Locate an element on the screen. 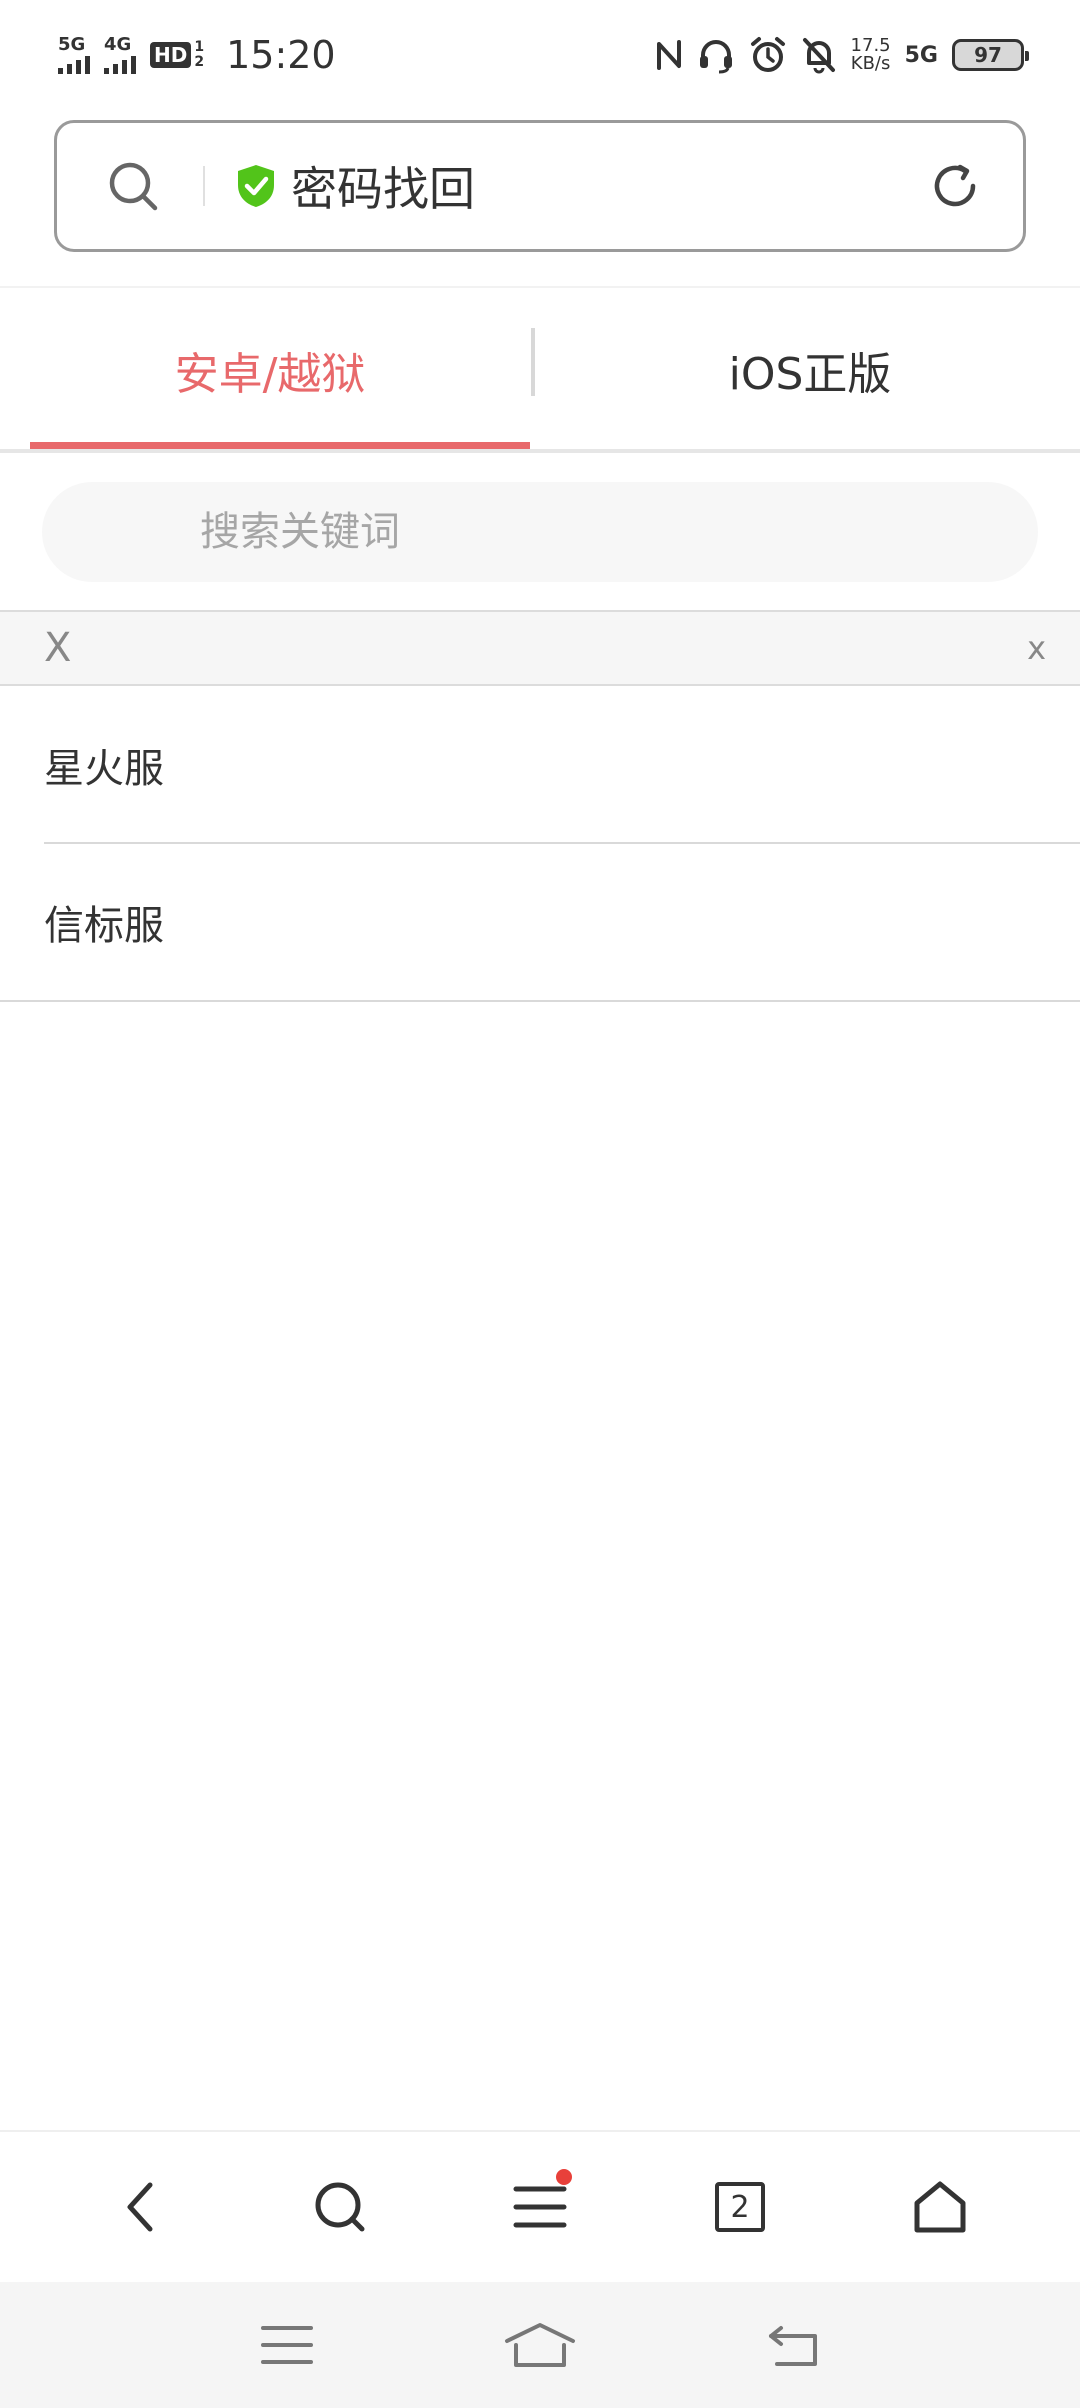  tabs-icon: 2 is located at coordinates (740, 2207).